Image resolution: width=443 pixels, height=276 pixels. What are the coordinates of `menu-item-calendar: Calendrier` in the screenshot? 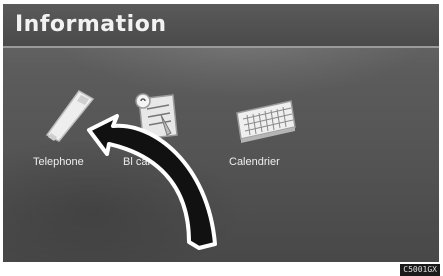 It's located at (267, 129).